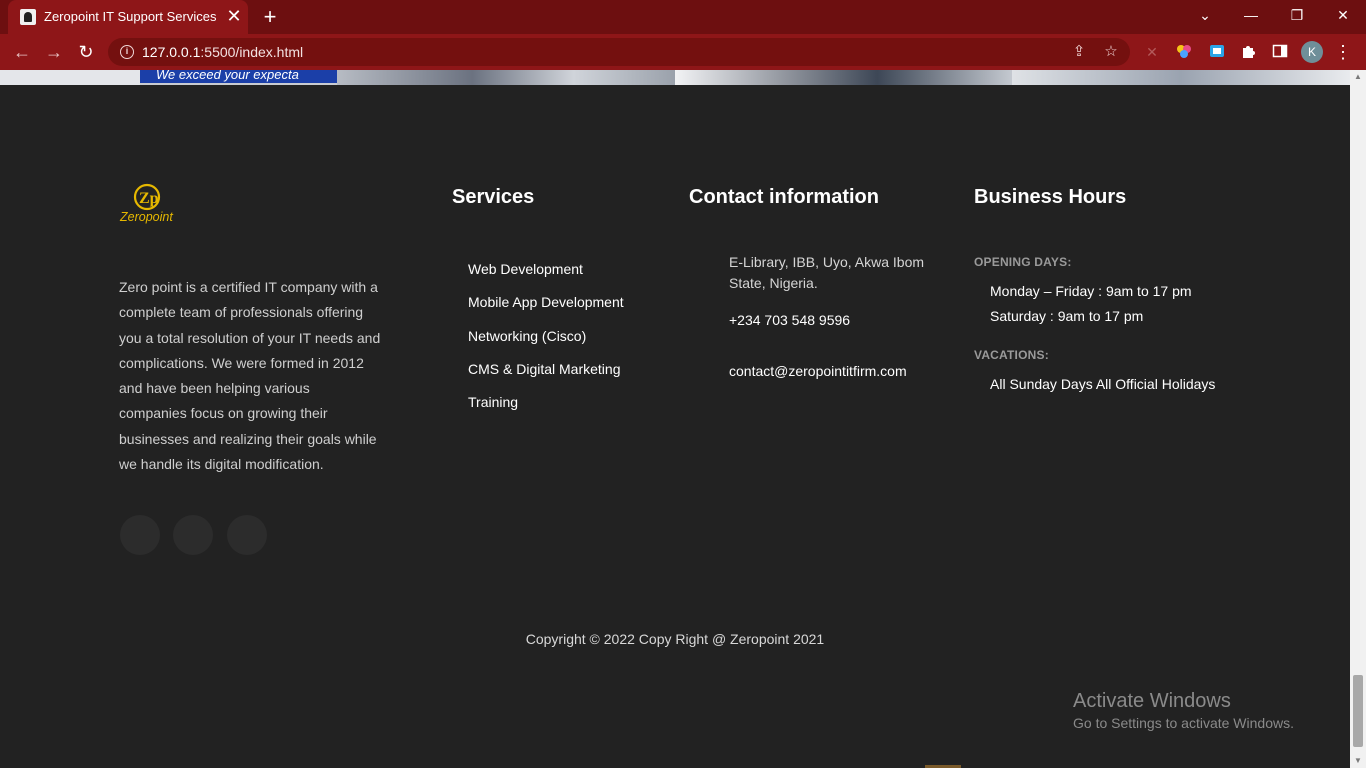 The width and height of the screenshot is (1366, 768). Describe the element at coordinates (1023, 262) in the screenshot. I see `opening-days-label: OPENING DAYS:` at that location.